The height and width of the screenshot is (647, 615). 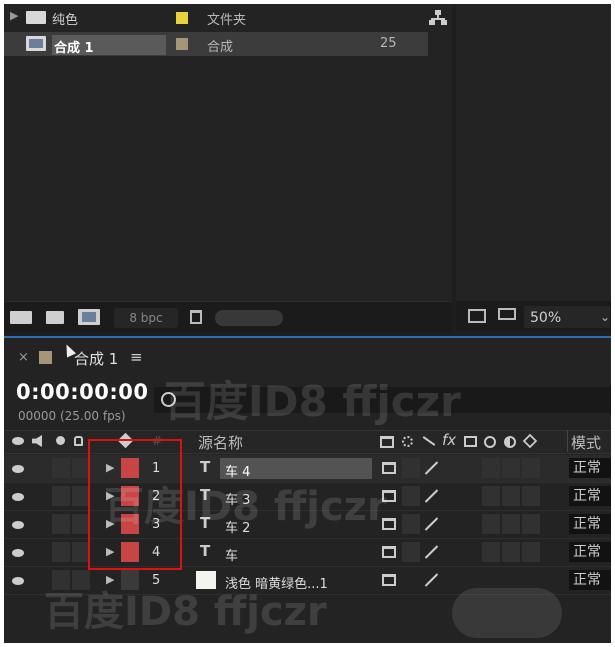 What do you see at coordinates (136, 357) in the screenshot?
I see `panel-menu-icon: ≡` at bounding box center [136, 357].